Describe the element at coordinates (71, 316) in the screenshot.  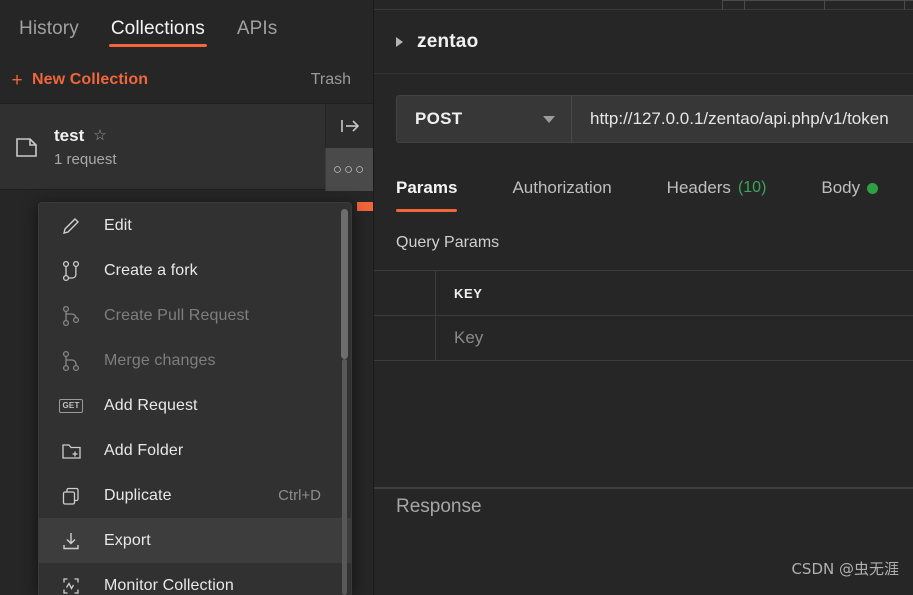
I see `pull-request-icon` at that location.